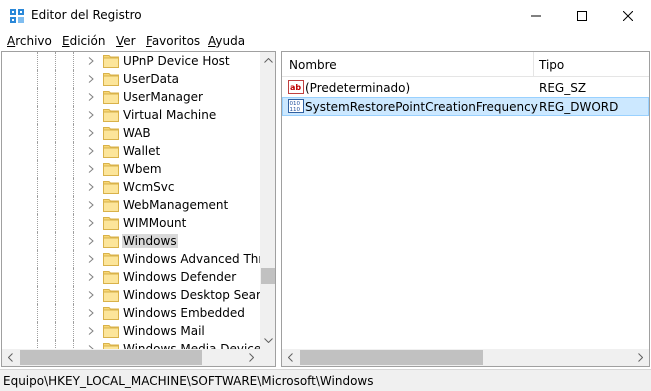  Describe the element at coordinates (191, 345) in the screenshot. I see `tree-item-label: Windows Media Device M` at that location.